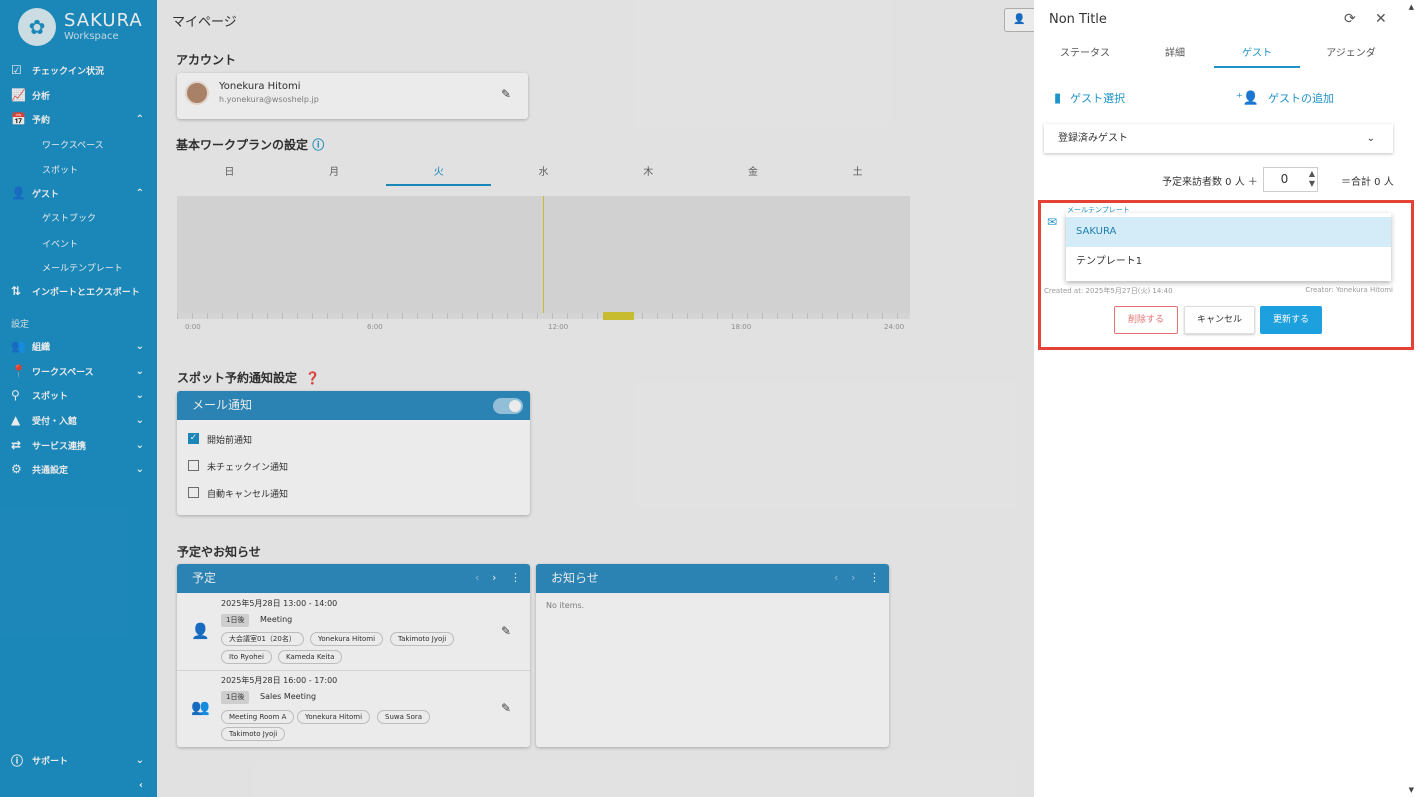 This screenshot has height=797, width=1418. I want to click on registered-guests-expander: 登録済みゲスト ⌄, so click(1218, 138).